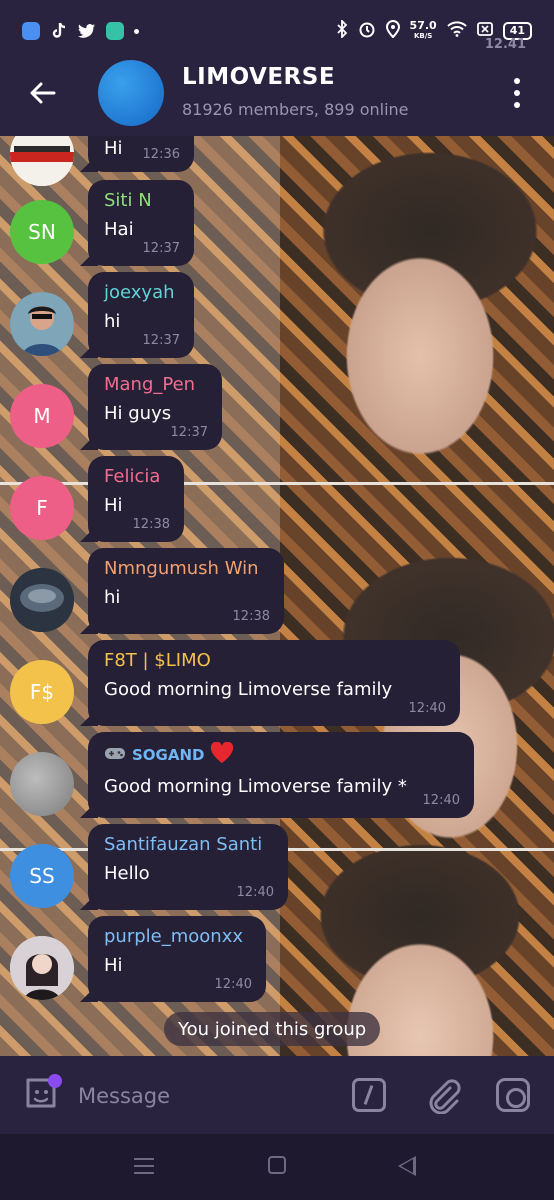 The width and height of the screenshot is (554, 1200). I want to click on sender-name: joexyah, so click(141, 292).